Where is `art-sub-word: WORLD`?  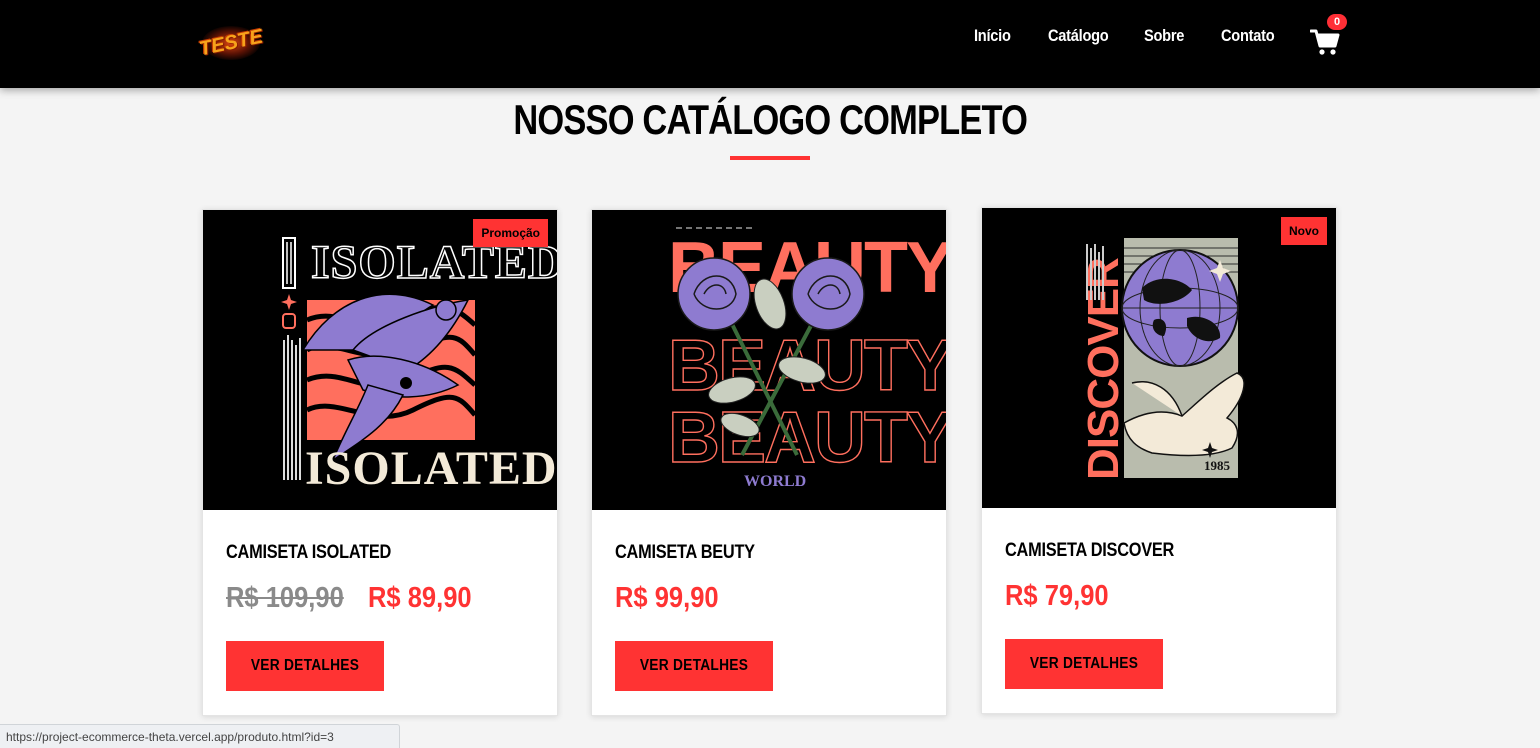 art-sub-word: WORLD is located at coordinates (775, 481).